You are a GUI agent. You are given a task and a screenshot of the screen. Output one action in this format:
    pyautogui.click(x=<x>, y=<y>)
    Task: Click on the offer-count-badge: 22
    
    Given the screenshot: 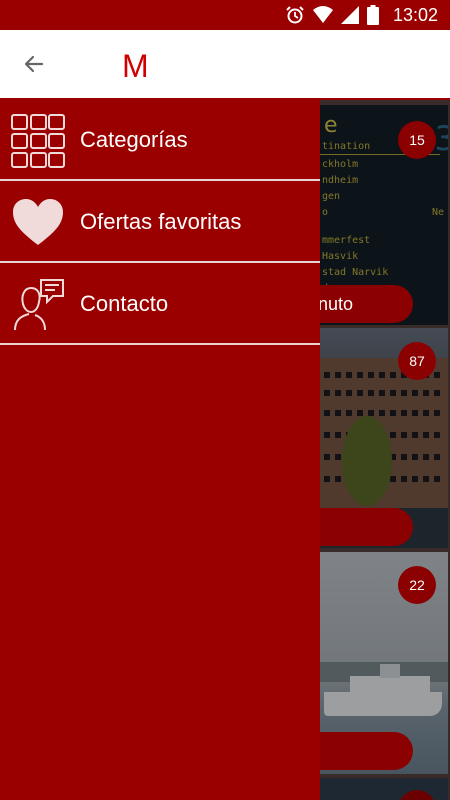 What is the action you would take?
    pyautogui.click(x=417, y=585)
    